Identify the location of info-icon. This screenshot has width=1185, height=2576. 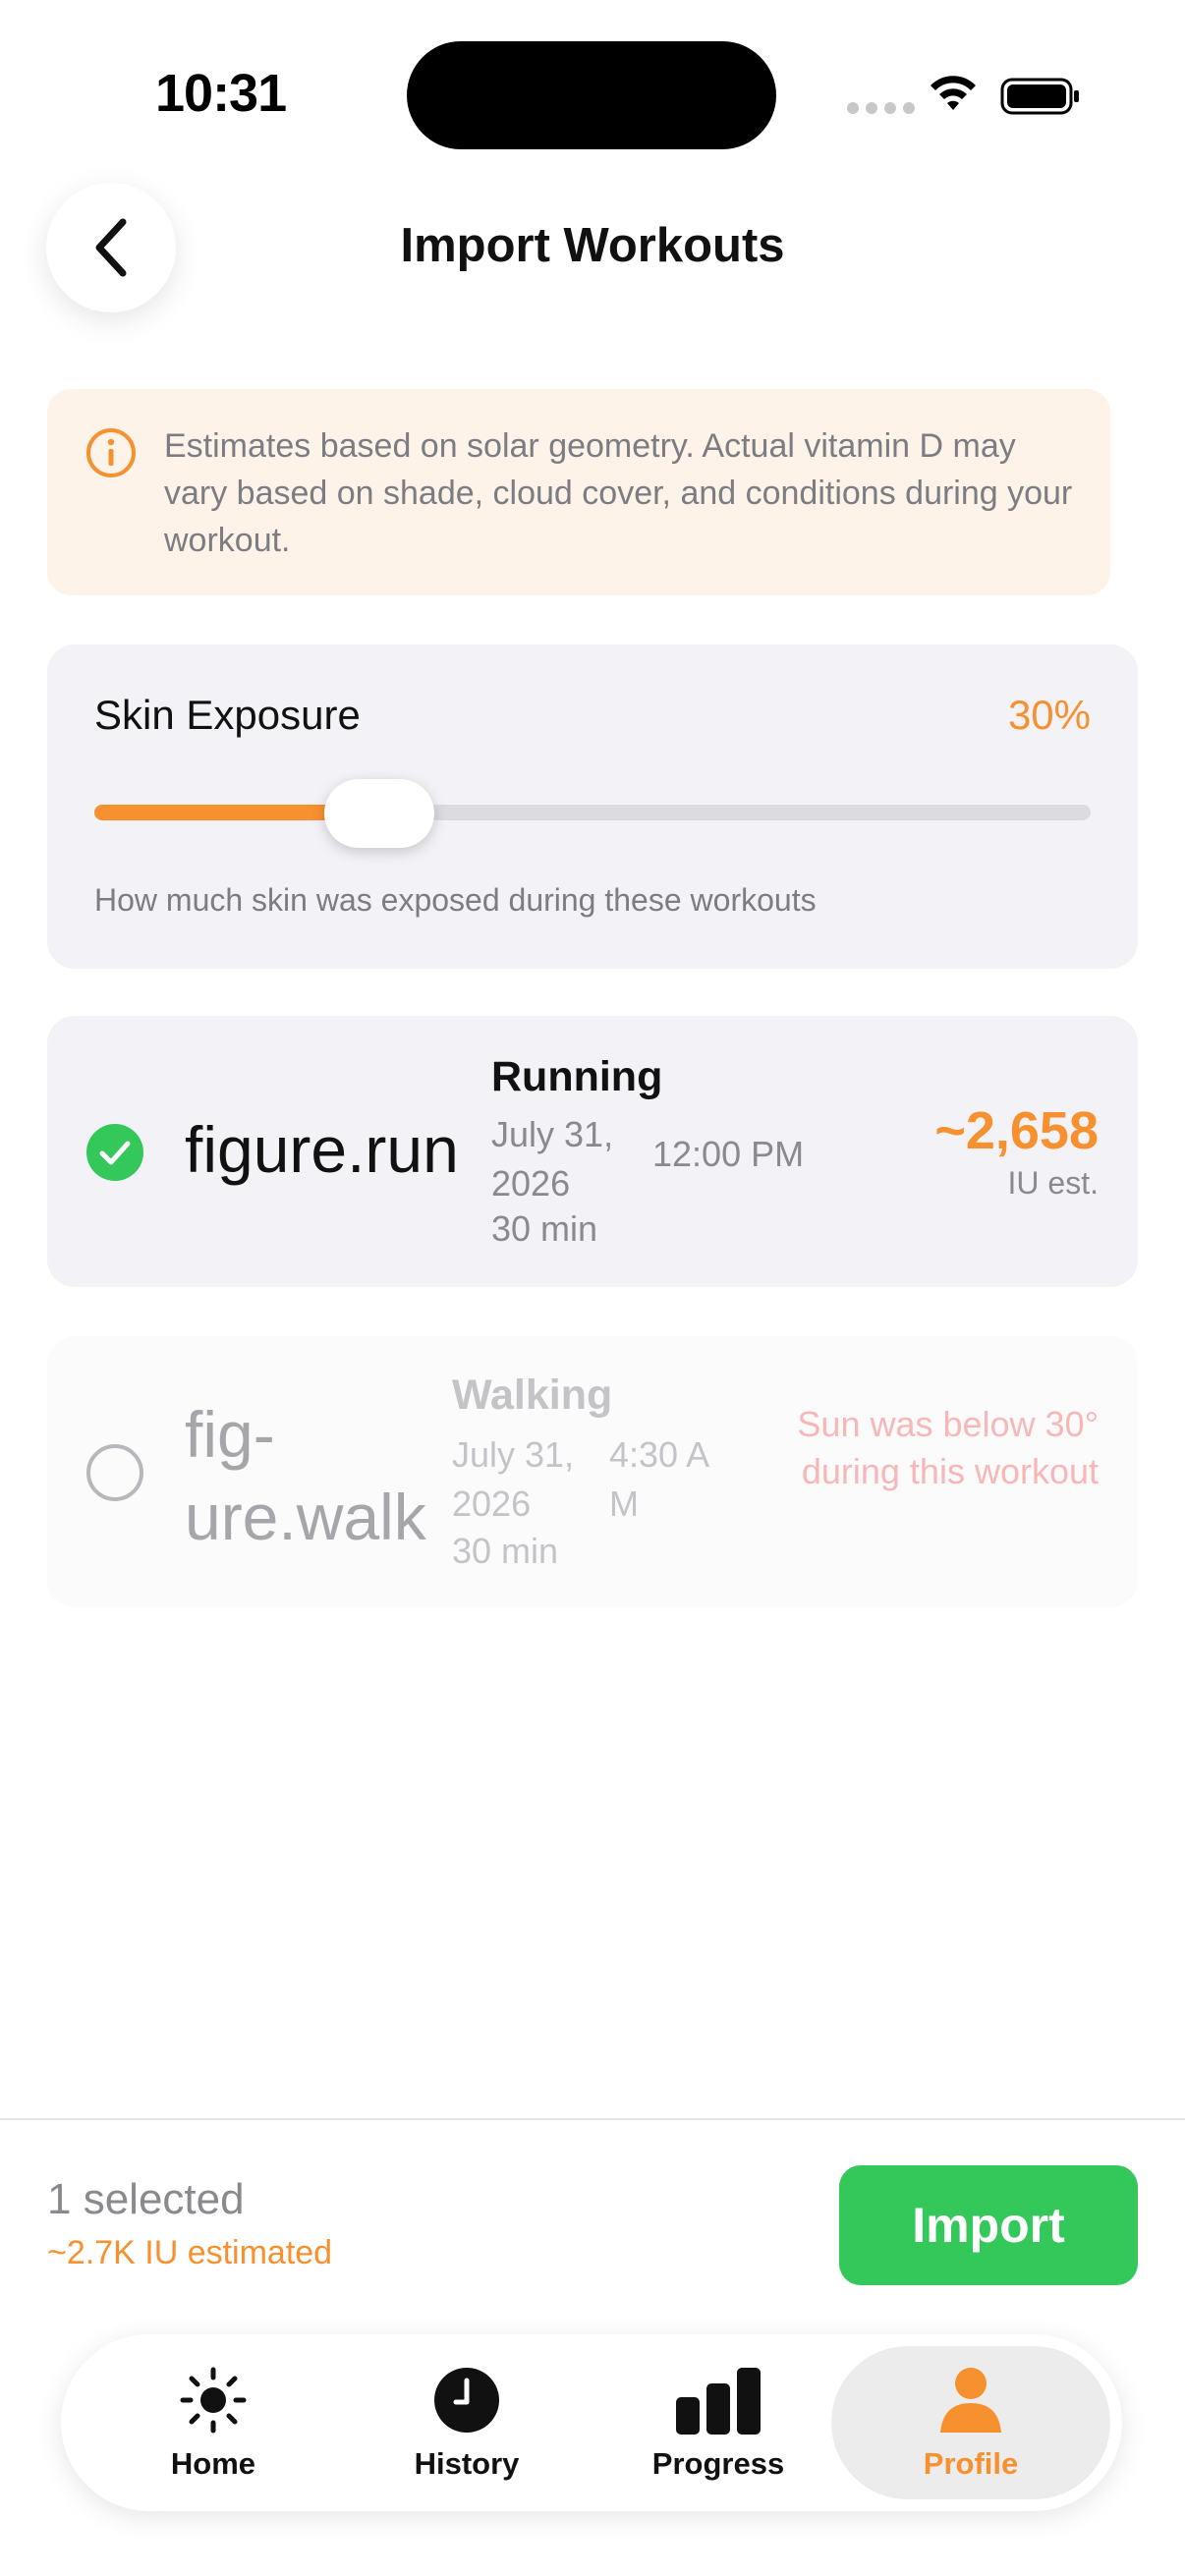
(111, 452).